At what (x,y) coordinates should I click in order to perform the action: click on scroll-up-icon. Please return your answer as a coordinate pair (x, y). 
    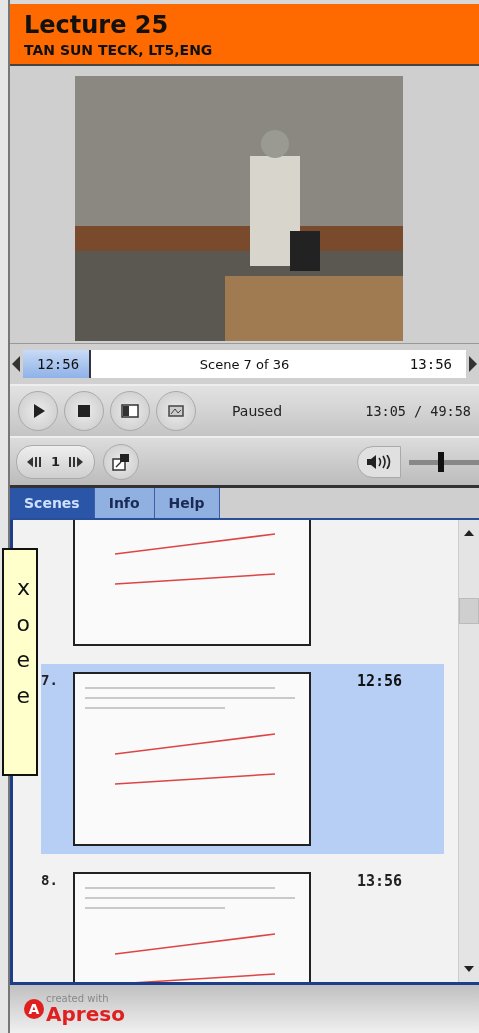
    Looking at the image, I should click on (469, 533).